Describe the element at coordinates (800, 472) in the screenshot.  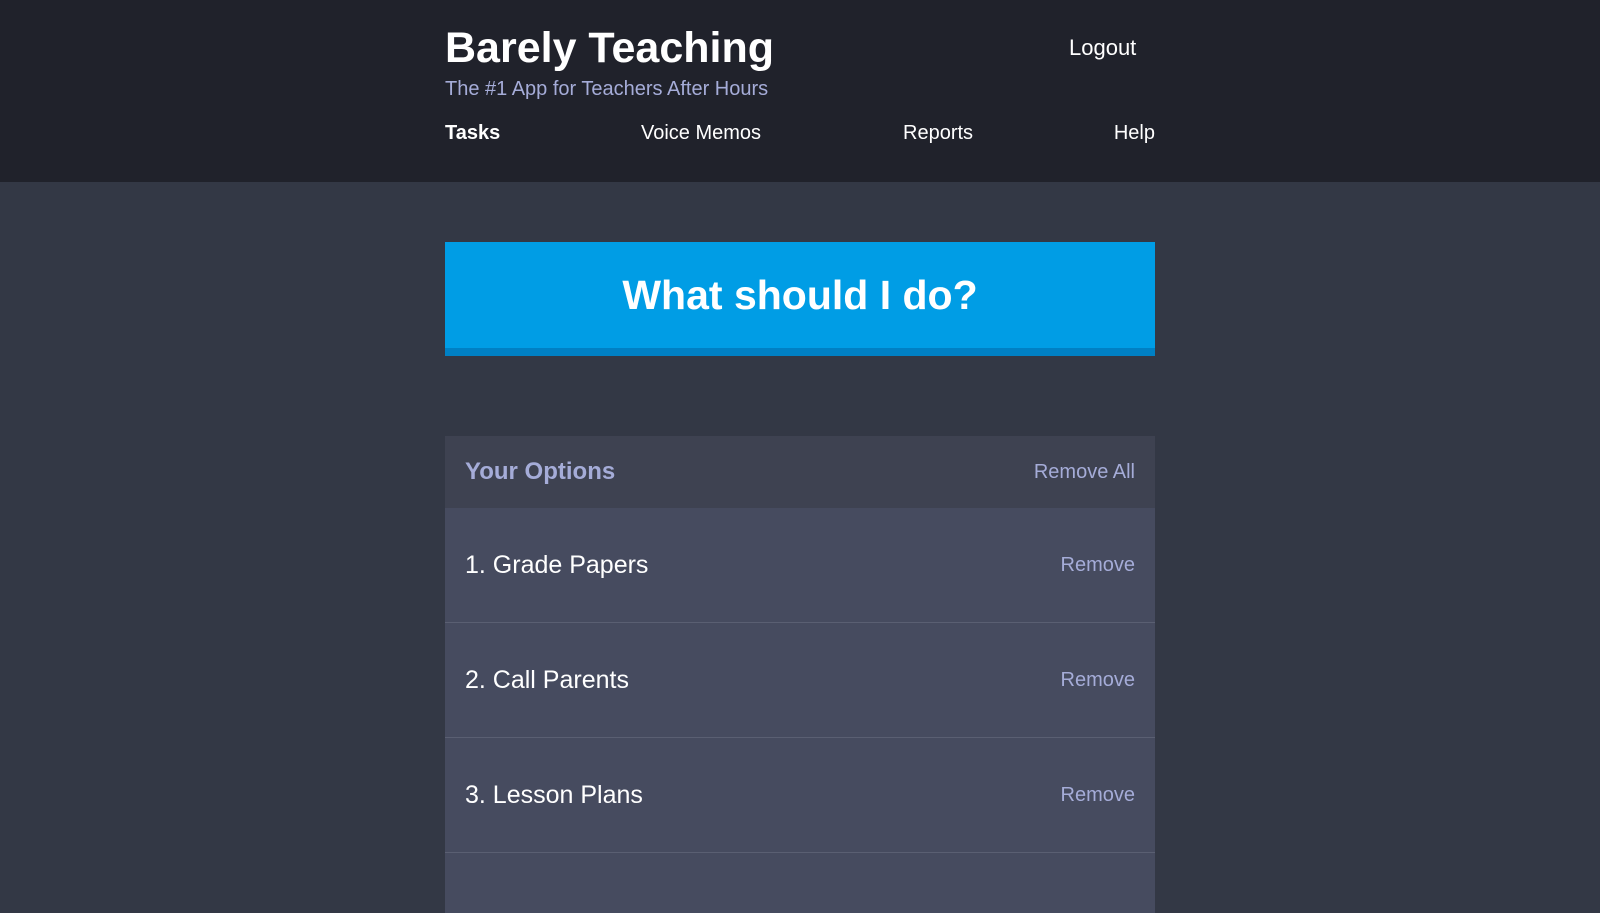
I see `options-header: Your Options Remove All` at that location.